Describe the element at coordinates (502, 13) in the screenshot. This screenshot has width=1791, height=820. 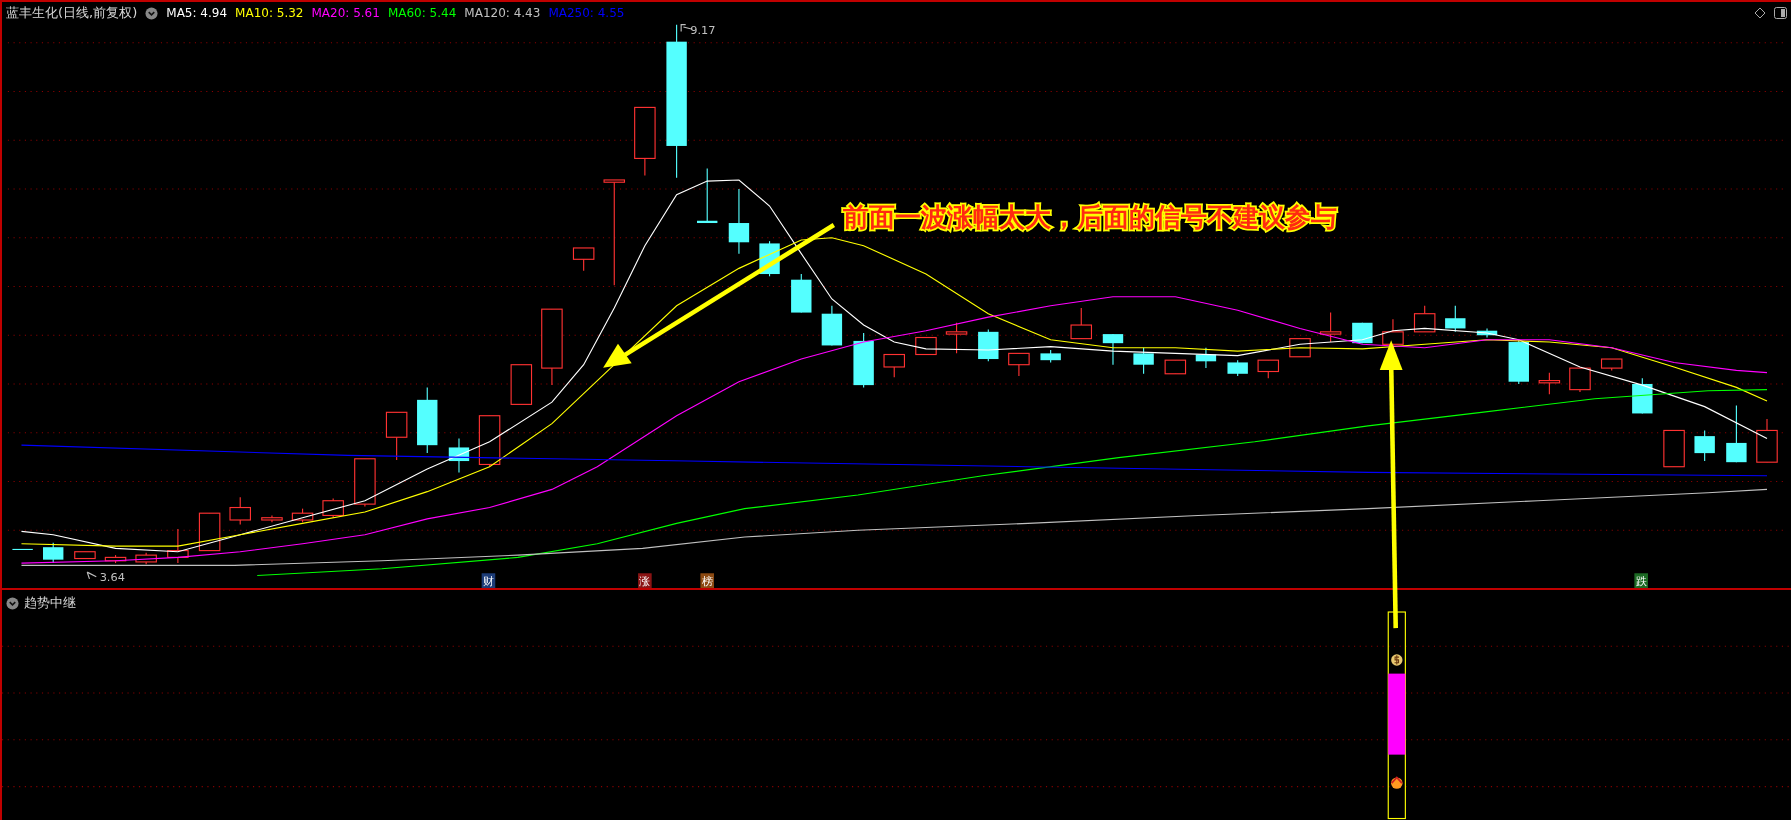
I see `moving-average-value: MA120: 4.43` at that location.